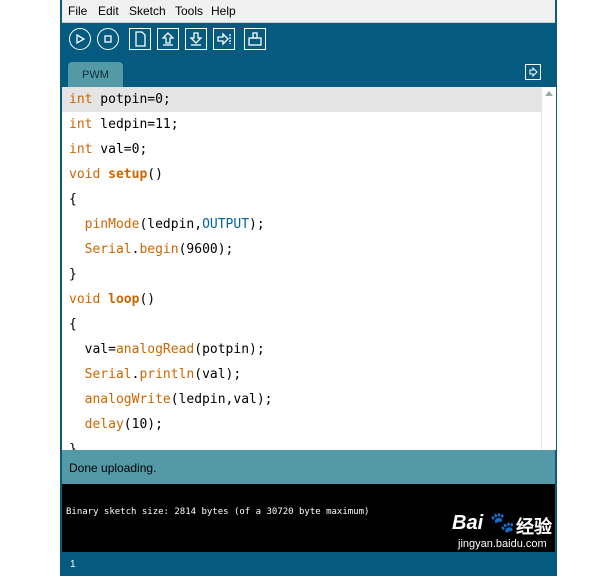 This screenshot has height=579, width=595. What do you see at coordinates (178, 399) in the screenshot?
I see `code-line: analogWrite(ledpin,val);` at bounding box center [178, 399].